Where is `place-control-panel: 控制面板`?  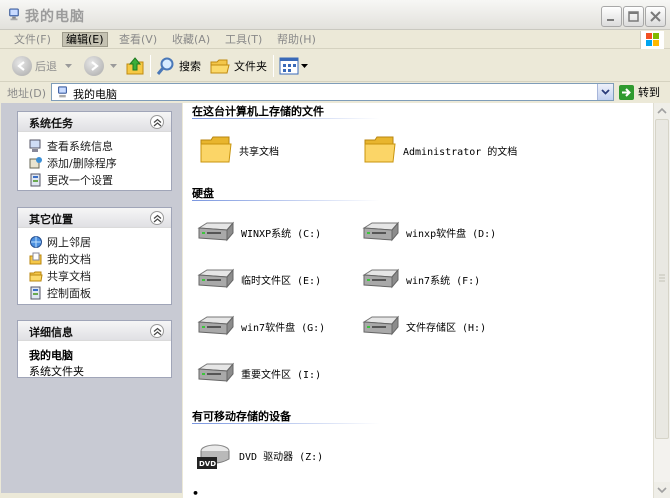
place-control-panel: 控制面板 is located at coordinates (100, 292).